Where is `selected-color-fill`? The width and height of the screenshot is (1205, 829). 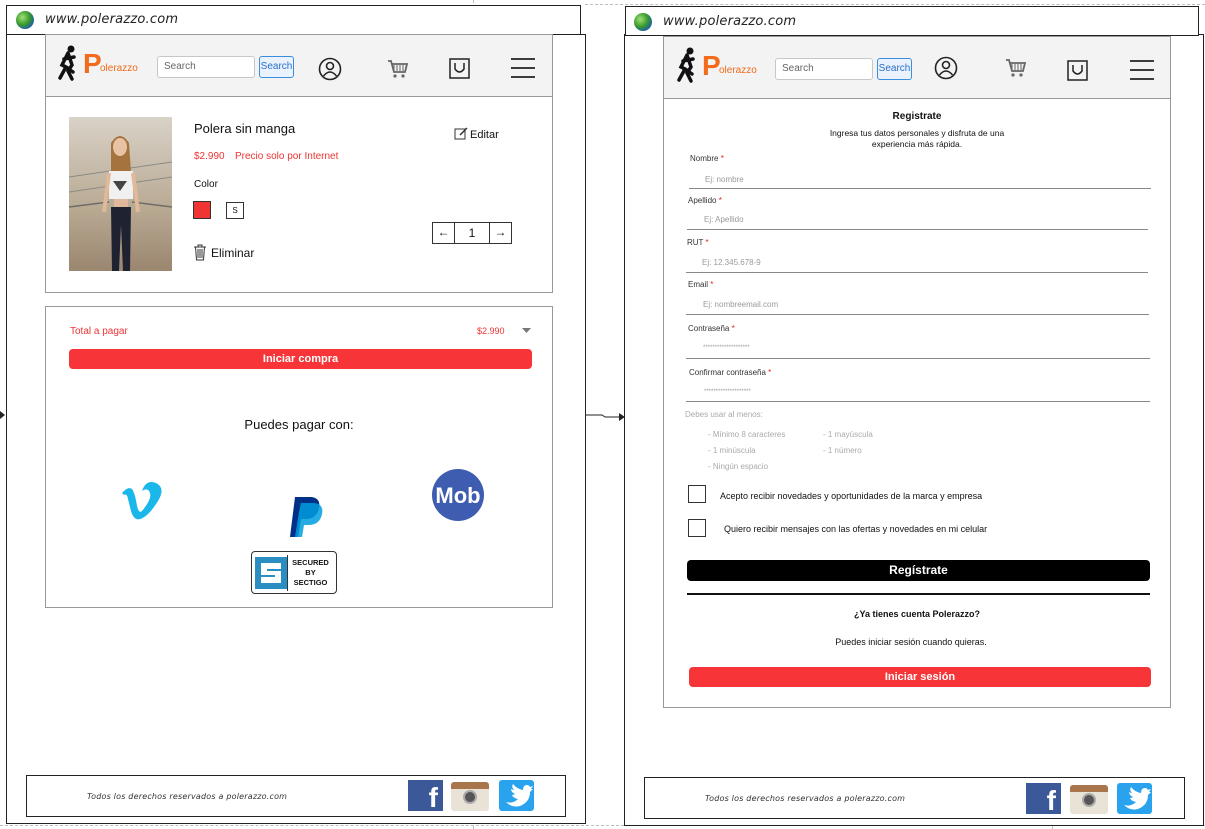
selected-color-fill is located at coordinates (202, 210).